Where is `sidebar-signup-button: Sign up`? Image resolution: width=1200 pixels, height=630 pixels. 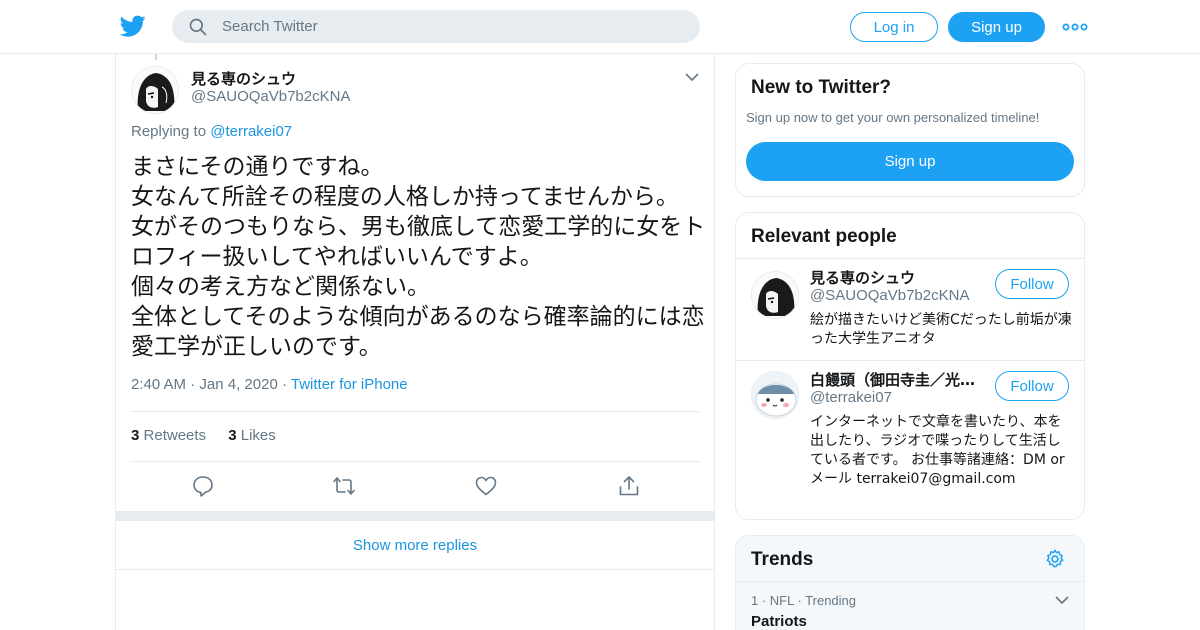 sidebar-signup-button: Sign up is located at coordinates (910, 161).